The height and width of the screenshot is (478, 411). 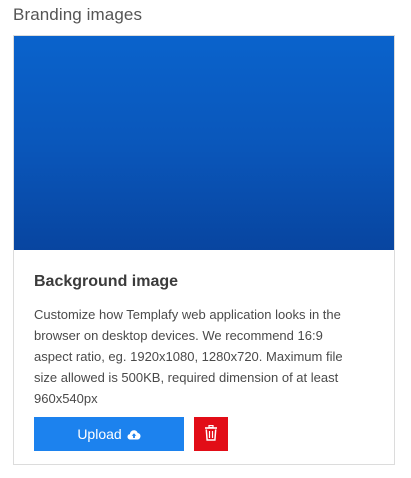 I want to click on delete-button, so click(x=211, y=434).